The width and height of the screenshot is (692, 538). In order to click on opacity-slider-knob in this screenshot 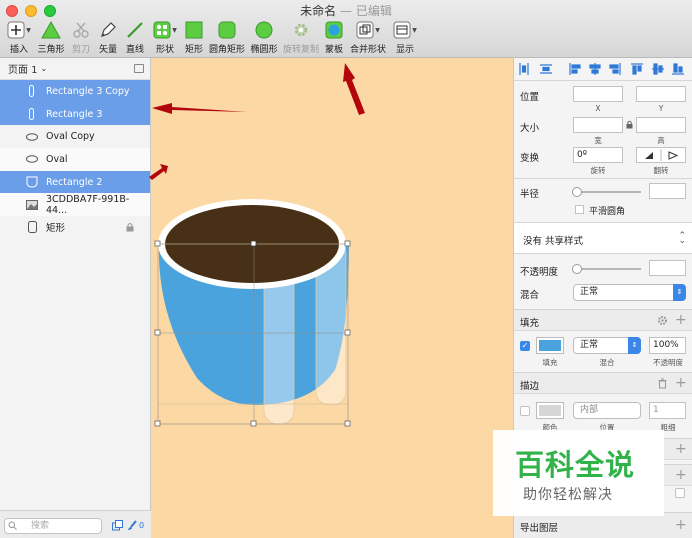, I will do `click(577, 269)`.